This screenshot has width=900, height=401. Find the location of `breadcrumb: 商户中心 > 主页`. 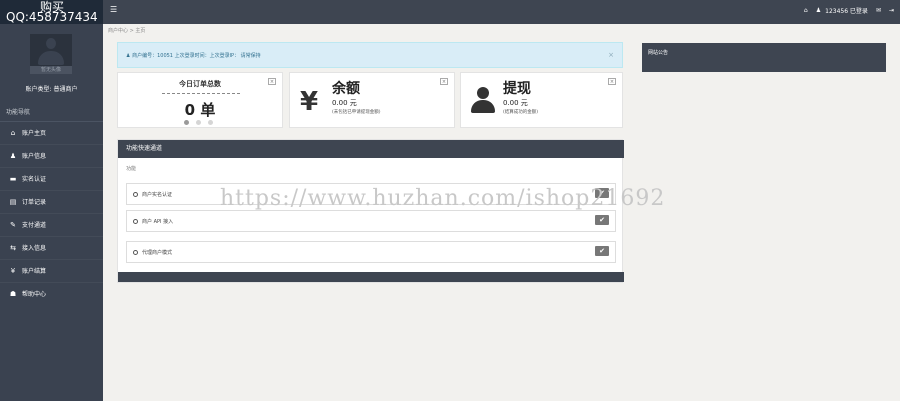

breadcrumb: 商户中心 > 主页 is located at coordinates (126, 30).